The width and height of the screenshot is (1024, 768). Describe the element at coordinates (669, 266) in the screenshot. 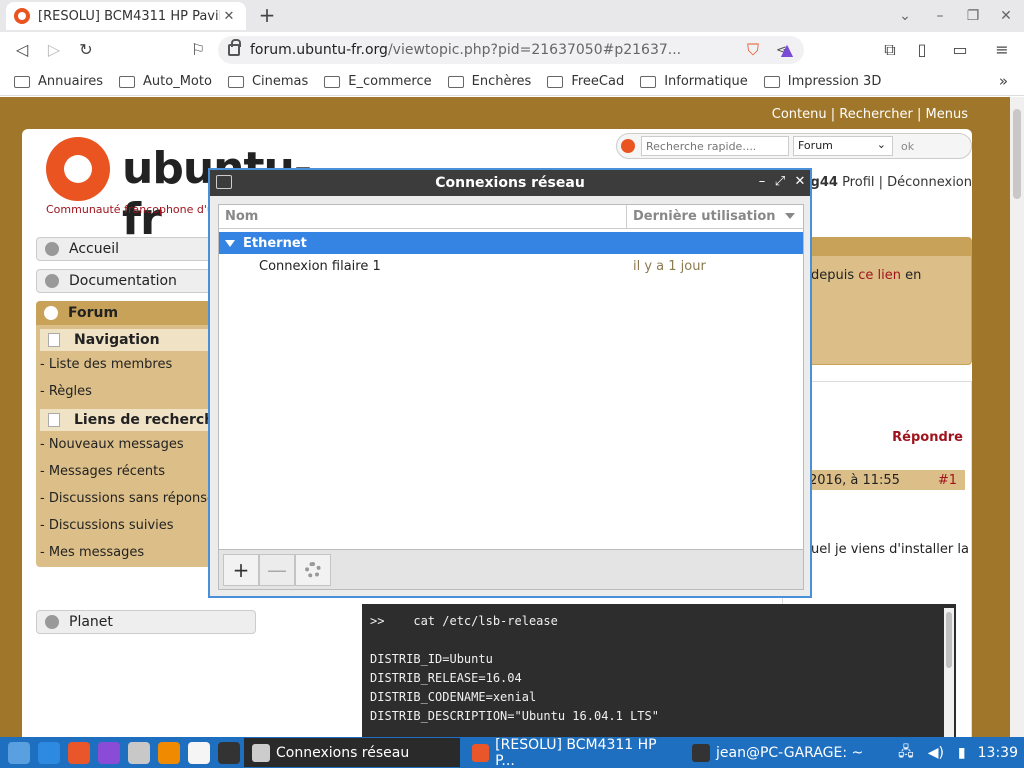

I see `connection-last-used: il y a 1 jour` at that location.